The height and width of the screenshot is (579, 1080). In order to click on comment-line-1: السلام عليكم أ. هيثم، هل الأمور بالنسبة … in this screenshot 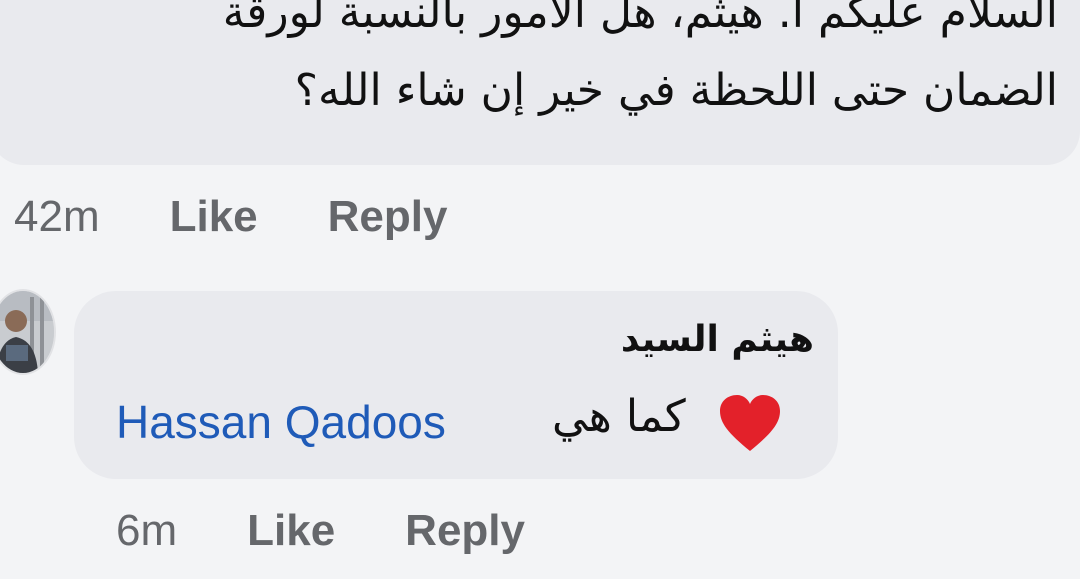, I will do `click(640, 19)`.